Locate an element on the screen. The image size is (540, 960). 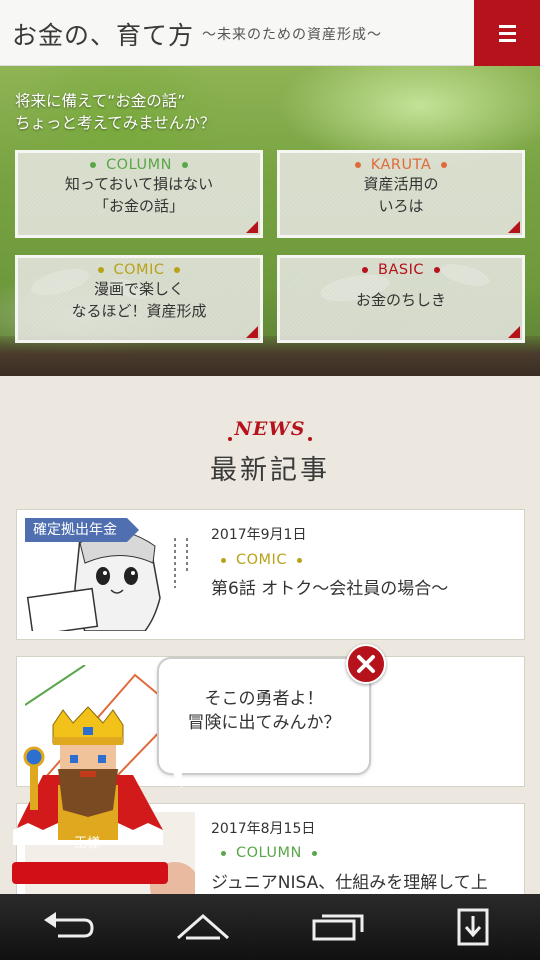
article-date: 2017年9月1日 is located at coordinates (259, 535).